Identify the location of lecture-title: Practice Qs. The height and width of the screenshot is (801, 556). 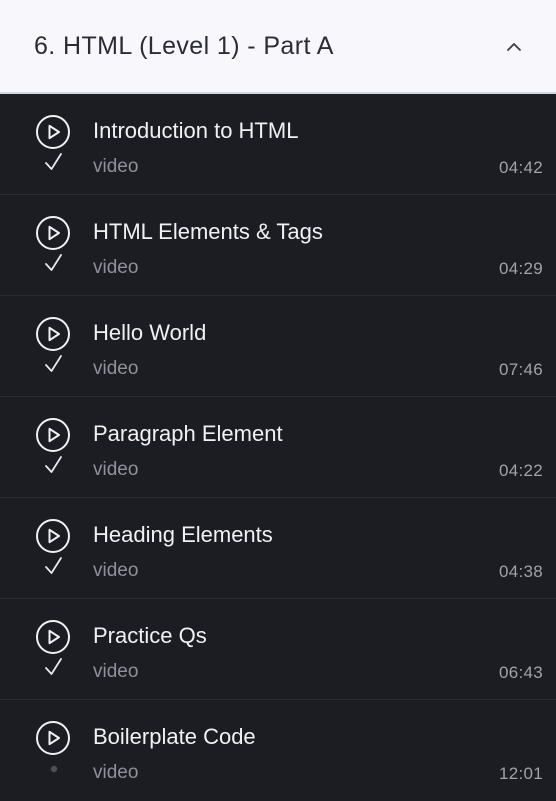
(150, 635).